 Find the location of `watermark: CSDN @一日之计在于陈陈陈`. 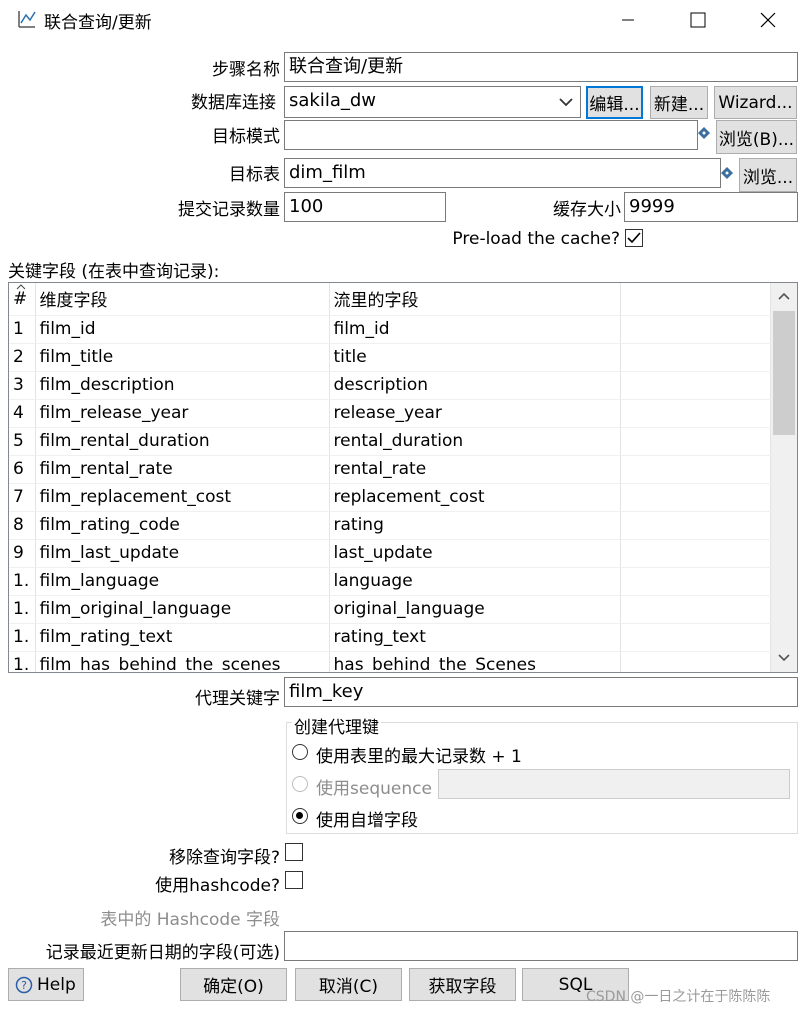

watermark: CSDN @一日之计在于陈陈陈 is located at coordinates (678, 997).